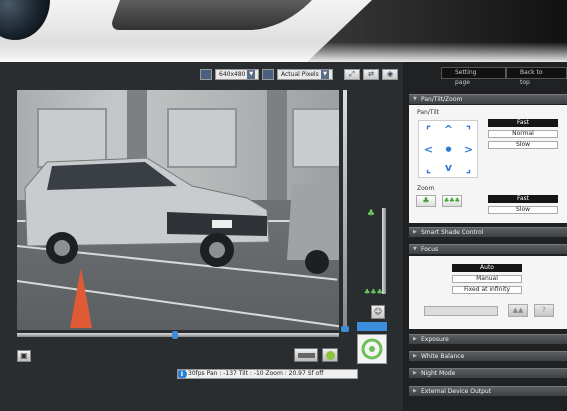  What do you see at coordinates (488, 373) in the screenshot?
I see `section-night-mode: ▶ Night Mode` at bounding box center [488, 373].